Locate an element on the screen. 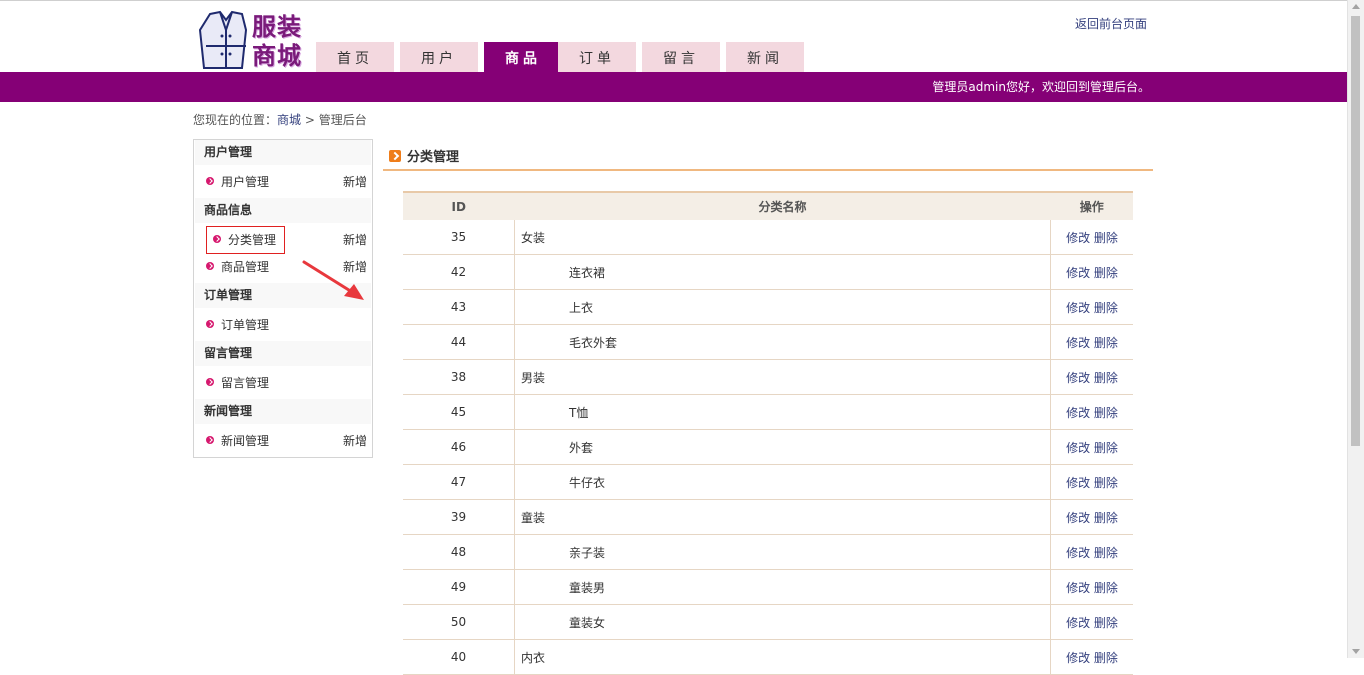  welcome-bar: 管理员admin您好，欢迎回到管理后台。 is located at coordinates (674, 87).